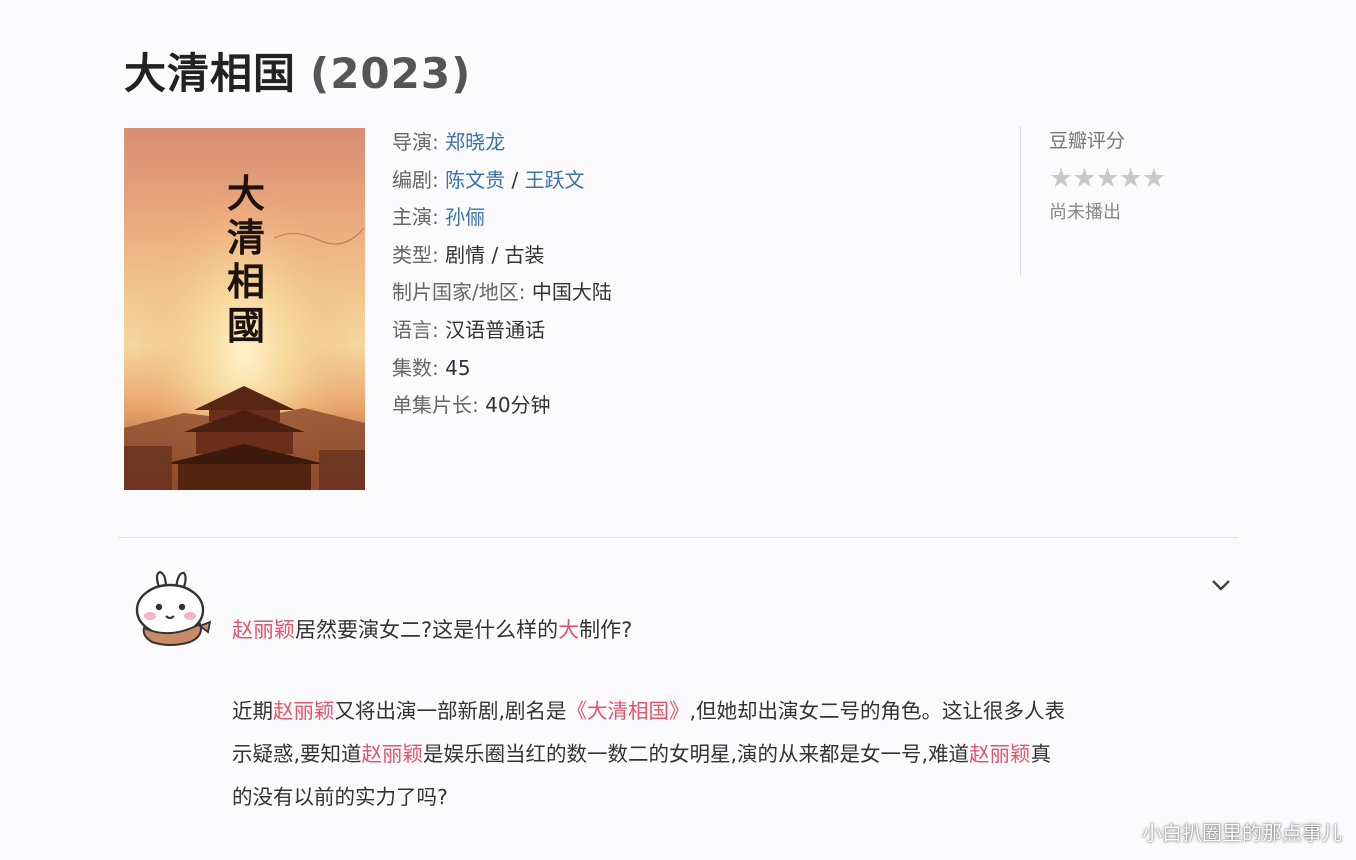 The width and height of the screenshot is (1356, 860). I want to click on episodes-label: 集数:, so click(415, 367).